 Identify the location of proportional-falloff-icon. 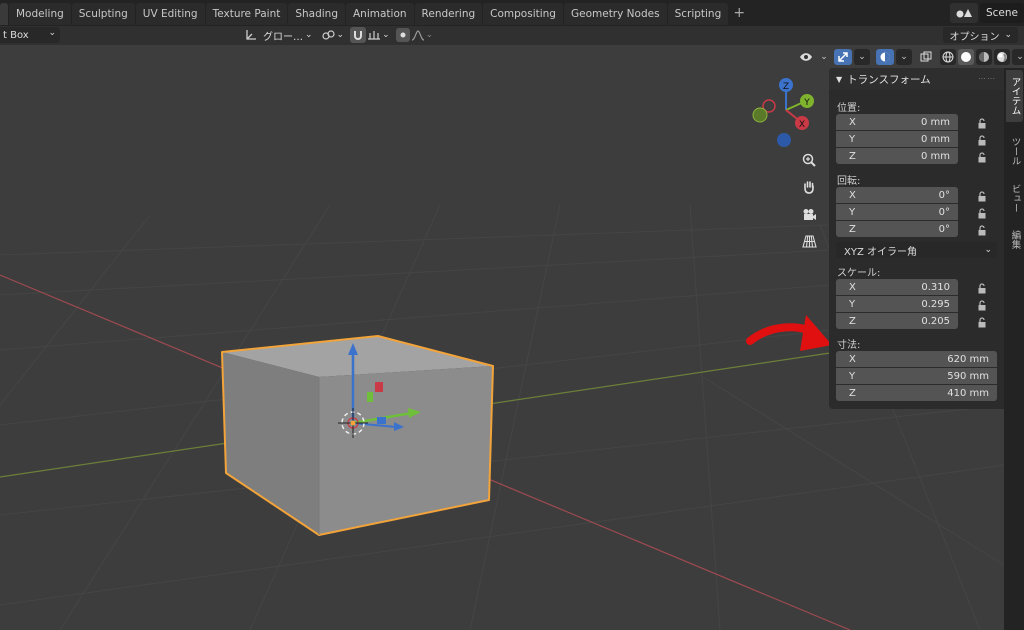
(418, 35).